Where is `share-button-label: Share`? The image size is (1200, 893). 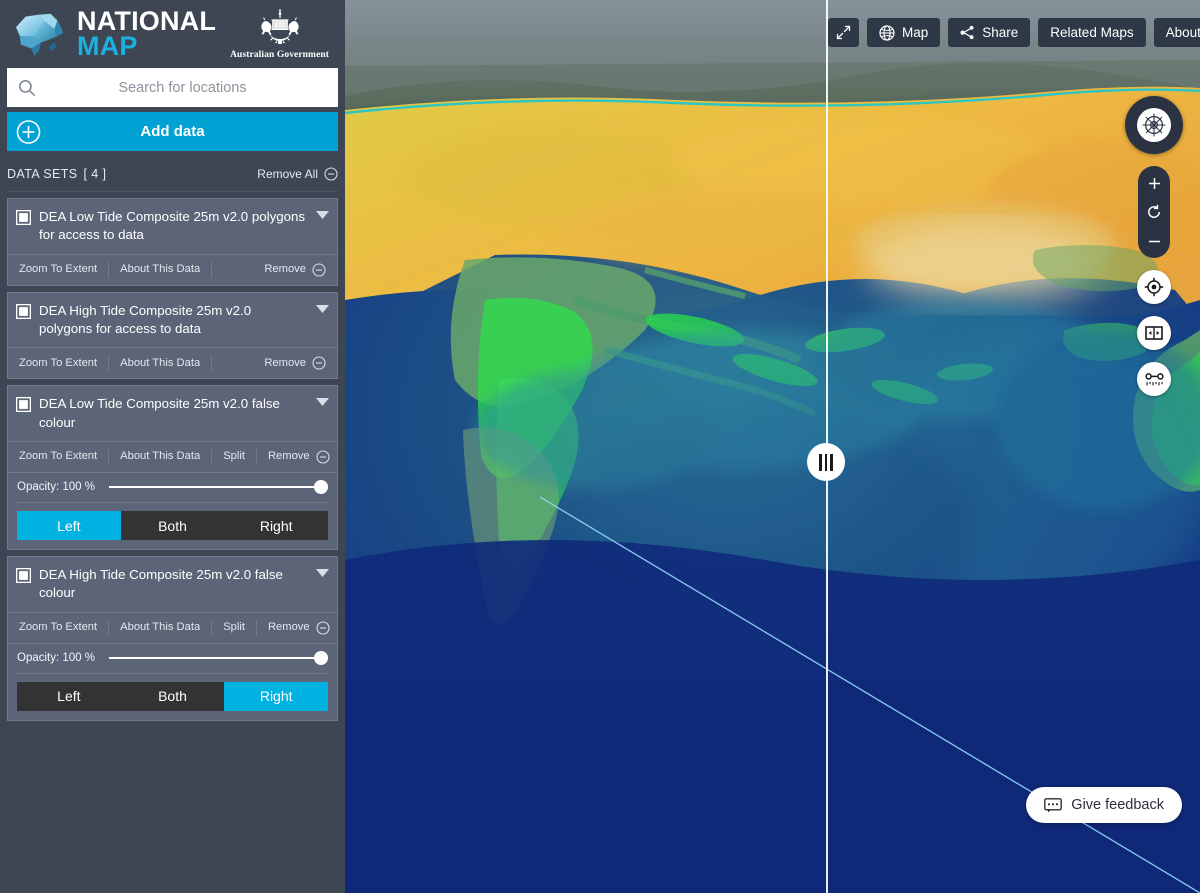 share-button-label: Share is located at coordinates (1000, 32).